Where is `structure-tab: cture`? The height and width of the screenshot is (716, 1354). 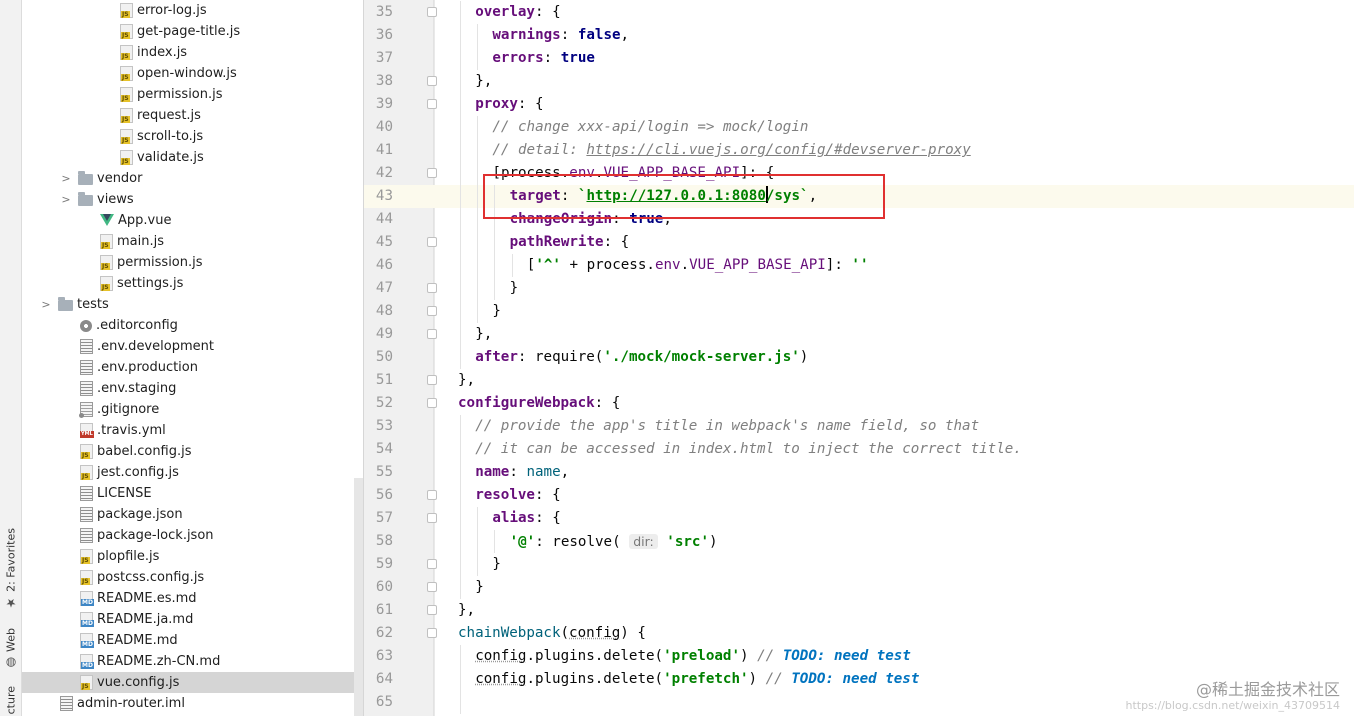 structure-tab: cture is located at coordinates (11, 701).